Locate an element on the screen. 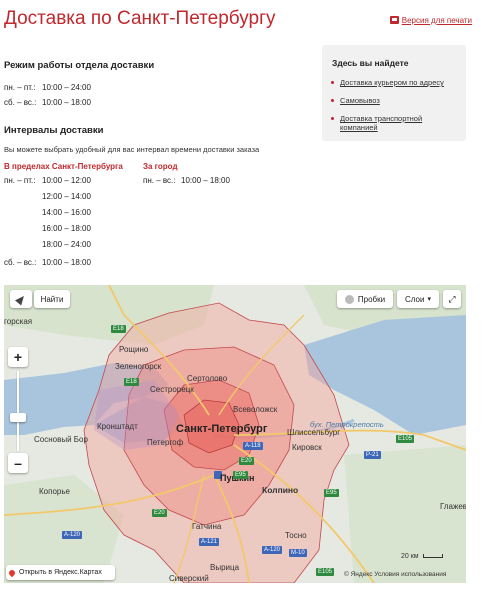 The image size is (484, 595). interval-row: пн. – пт.: 10:00 – 12:00 is located at coordinates (47, 180).